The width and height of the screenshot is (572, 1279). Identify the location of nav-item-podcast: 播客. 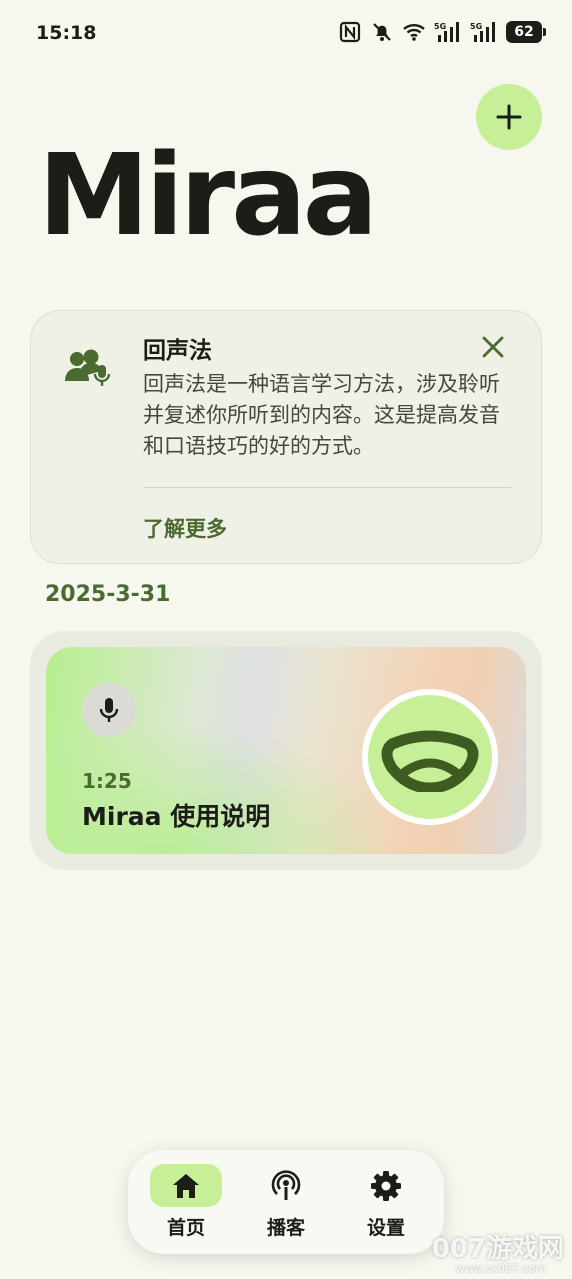
(286, 1202).